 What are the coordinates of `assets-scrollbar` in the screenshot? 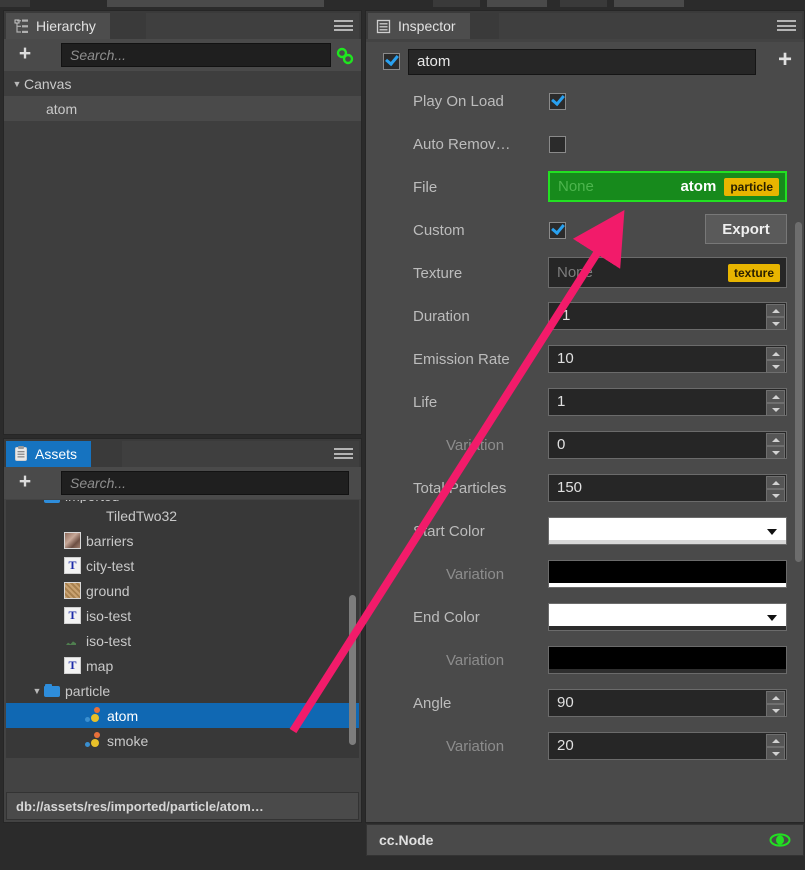 It's located at (353, 629).